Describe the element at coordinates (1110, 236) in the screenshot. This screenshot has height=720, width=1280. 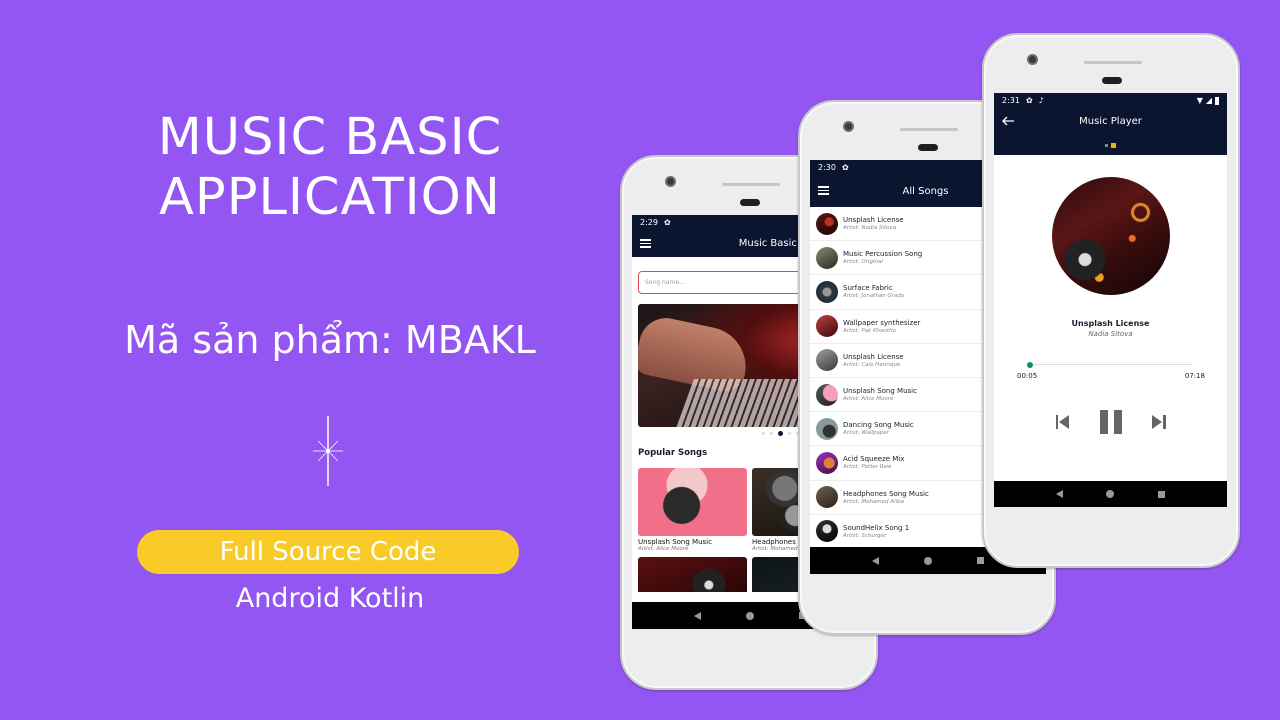
I see `album-art-disc` at that location.